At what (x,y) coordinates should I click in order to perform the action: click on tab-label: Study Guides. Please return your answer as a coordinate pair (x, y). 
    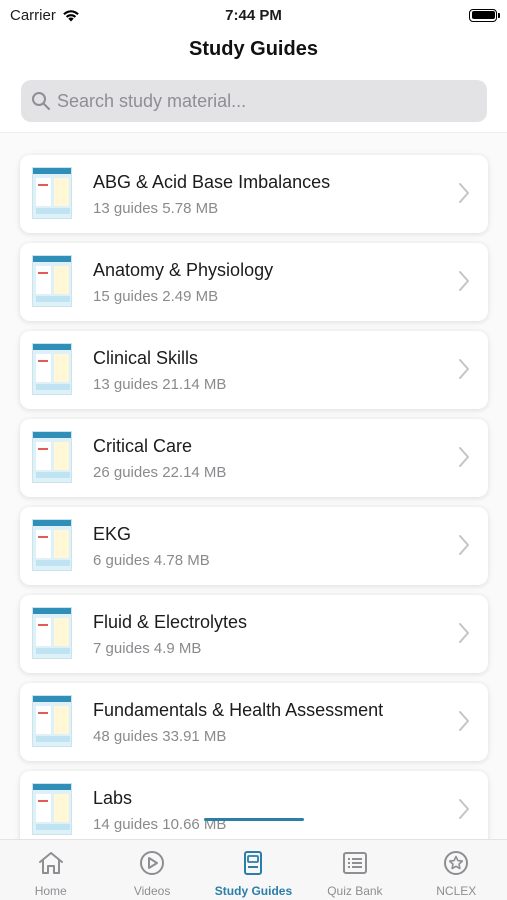
    Looking at the image, I should click on (253, 891).